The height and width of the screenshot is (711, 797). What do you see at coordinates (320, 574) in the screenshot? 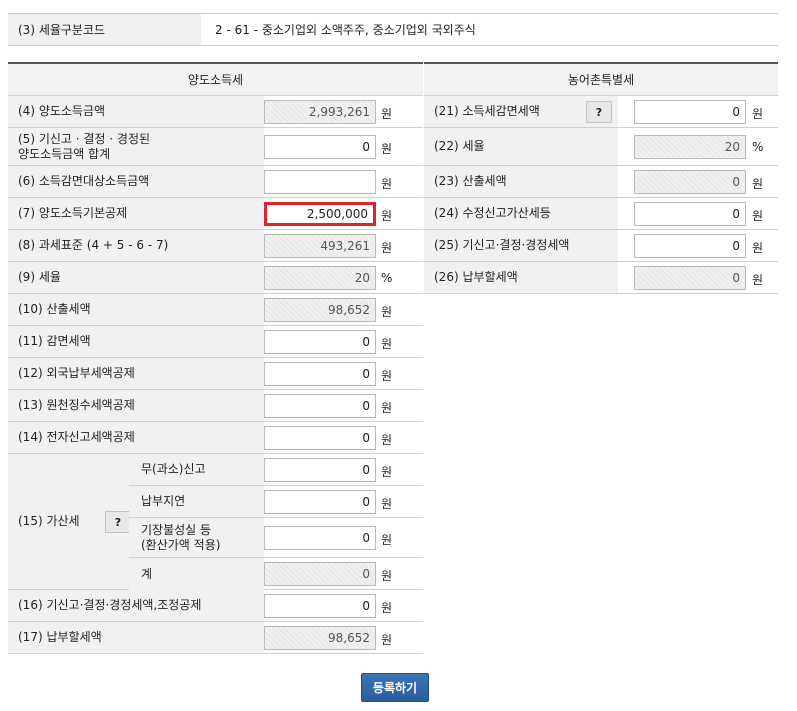
I see `penalty-total-field: 0` at bounding box center [320, 574].